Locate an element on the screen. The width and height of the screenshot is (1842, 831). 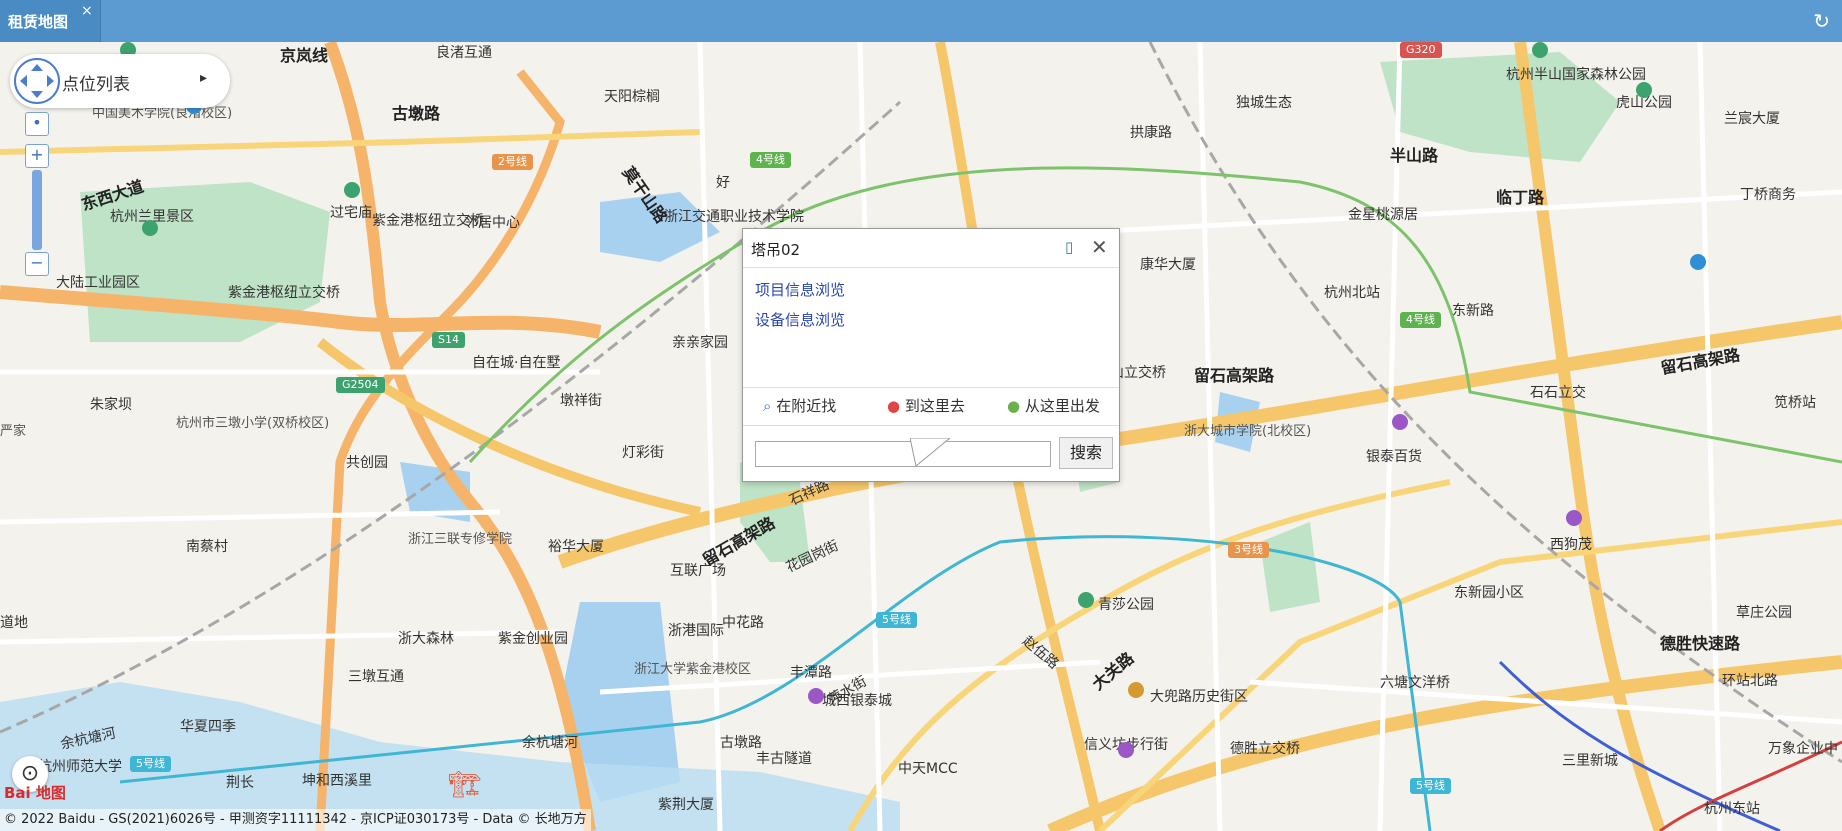
map-label: 墩祥街 is located at coordinates (581, 401).